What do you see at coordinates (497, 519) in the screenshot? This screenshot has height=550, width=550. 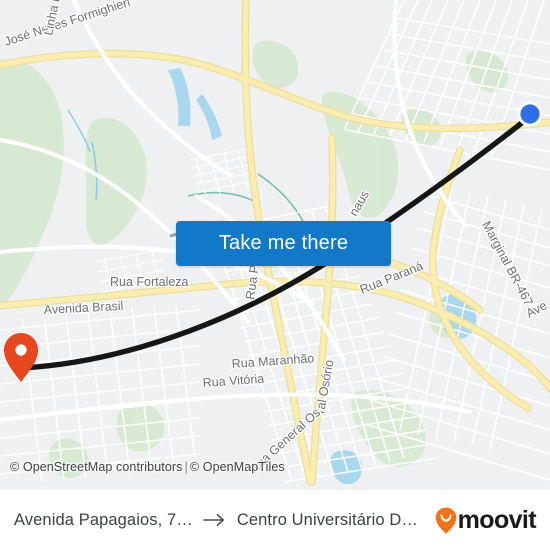 I see `moovit-wordmark: moovit` at bounding box center [497, 519].